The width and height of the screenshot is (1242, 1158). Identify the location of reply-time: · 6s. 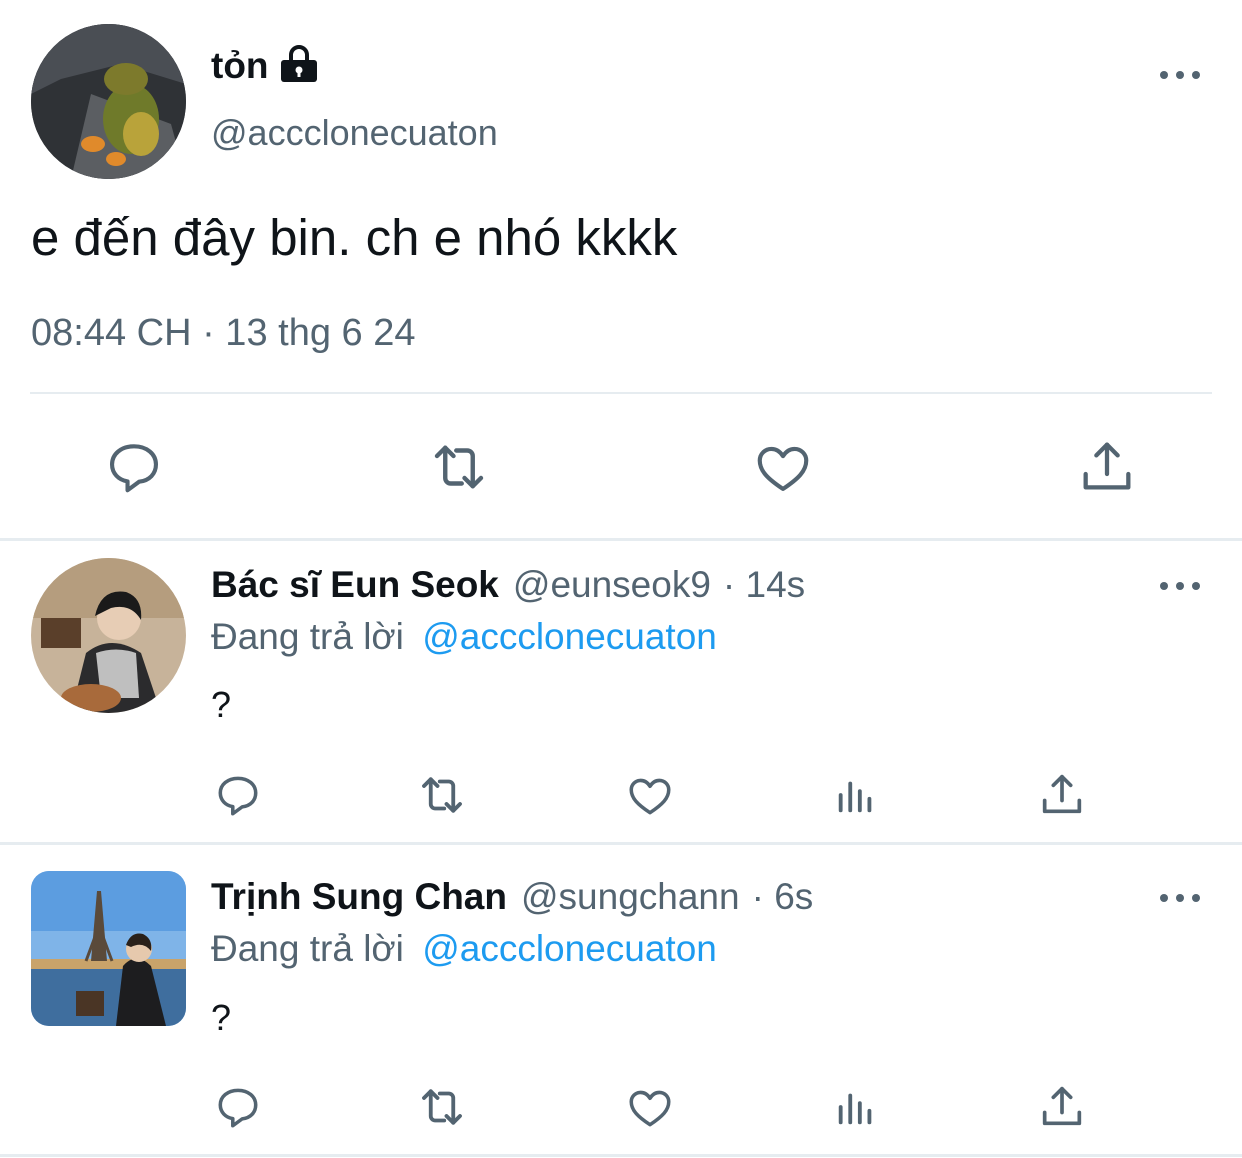
(783, 897).